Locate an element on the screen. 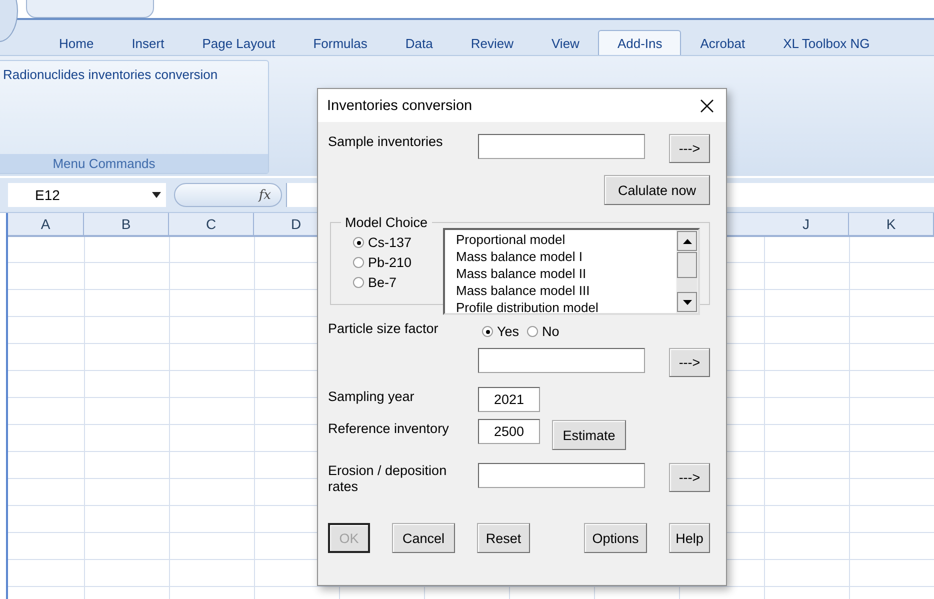 The width and height of the screenshot is (934, 599). ribbon-tab: XL Toolbox NG is located at coordinates (826, 42).